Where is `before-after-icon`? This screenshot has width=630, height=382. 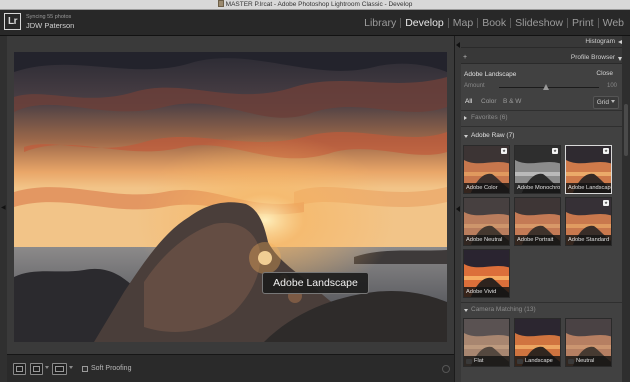 before-after-icon is located at coordinates (36, 369).